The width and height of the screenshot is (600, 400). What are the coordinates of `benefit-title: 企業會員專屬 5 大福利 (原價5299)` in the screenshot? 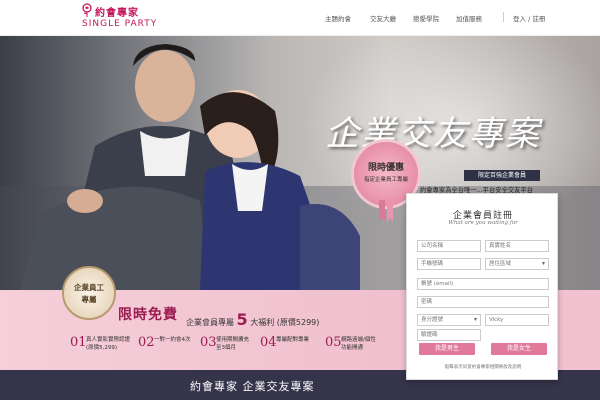 It's located at (252, 319).